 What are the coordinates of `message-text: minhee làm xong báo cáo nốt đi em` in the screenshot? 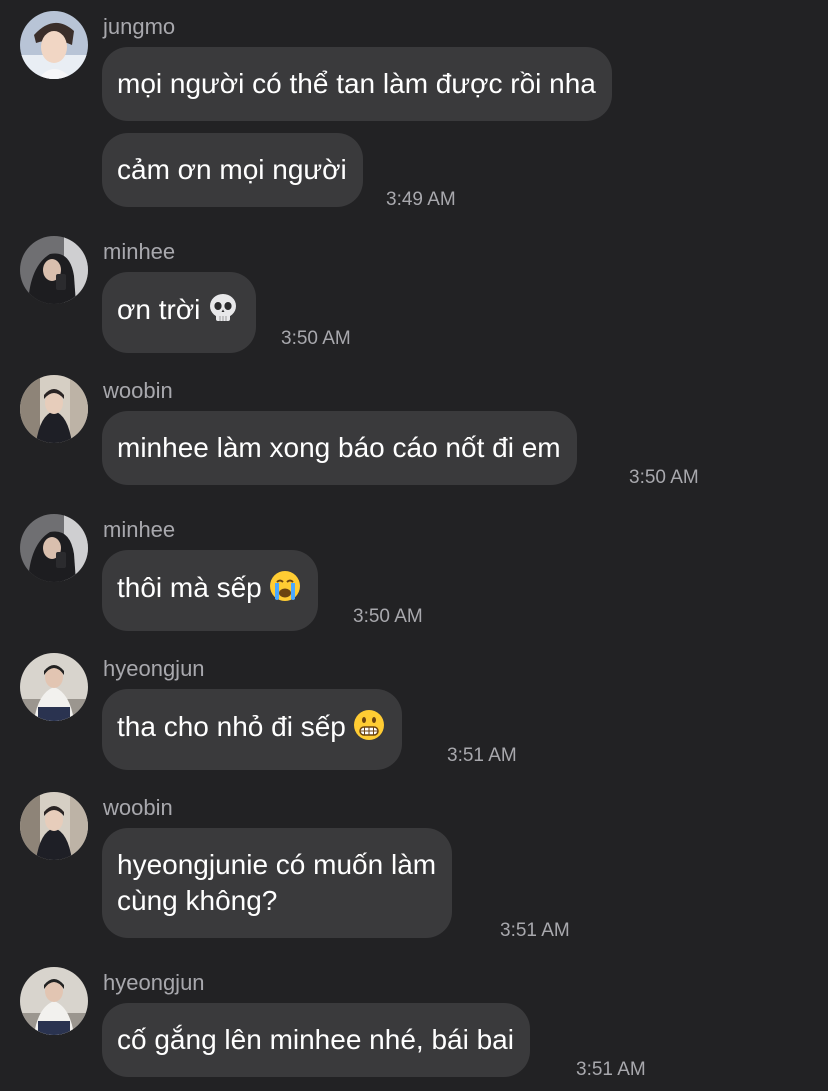 It's located at (339, 447).